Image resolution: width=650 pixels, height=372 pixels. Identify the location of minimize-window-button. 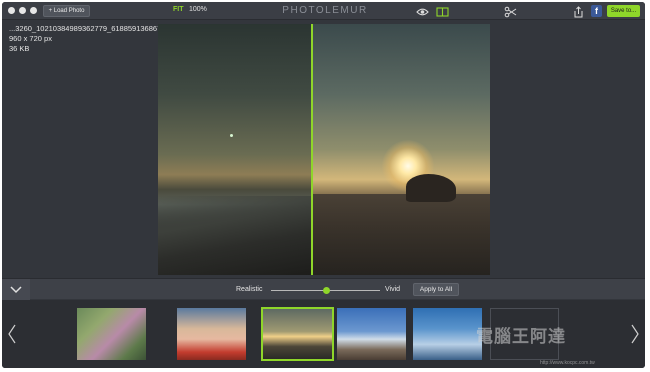
(22, 10).